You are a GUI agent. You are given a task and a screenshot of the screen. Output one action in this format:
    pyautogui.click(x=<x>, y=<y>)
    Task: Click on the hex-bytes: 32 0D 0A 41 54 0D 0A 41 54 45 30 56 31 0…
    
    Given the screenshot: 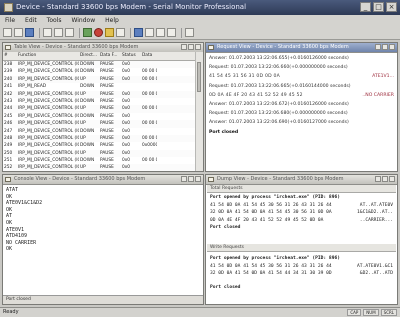 What is the action you would take?
    pyautogui.click(x=271, y=212)
    